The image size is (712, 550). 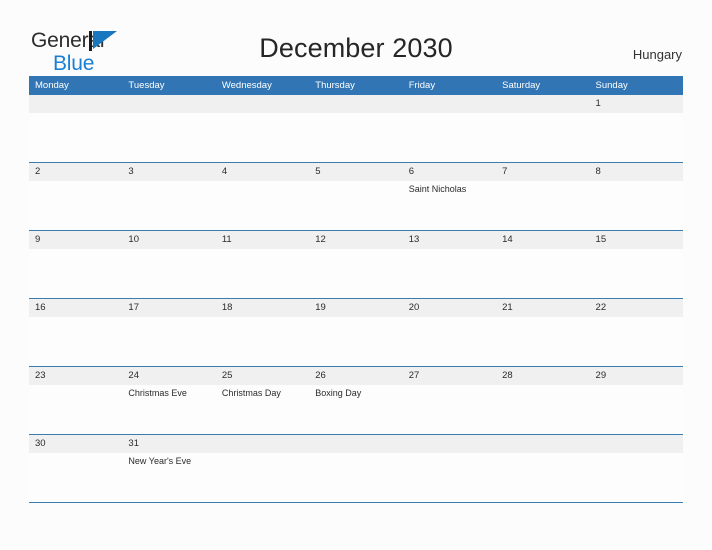 I want to click on day-number: 30, so click(x=75, y=444).